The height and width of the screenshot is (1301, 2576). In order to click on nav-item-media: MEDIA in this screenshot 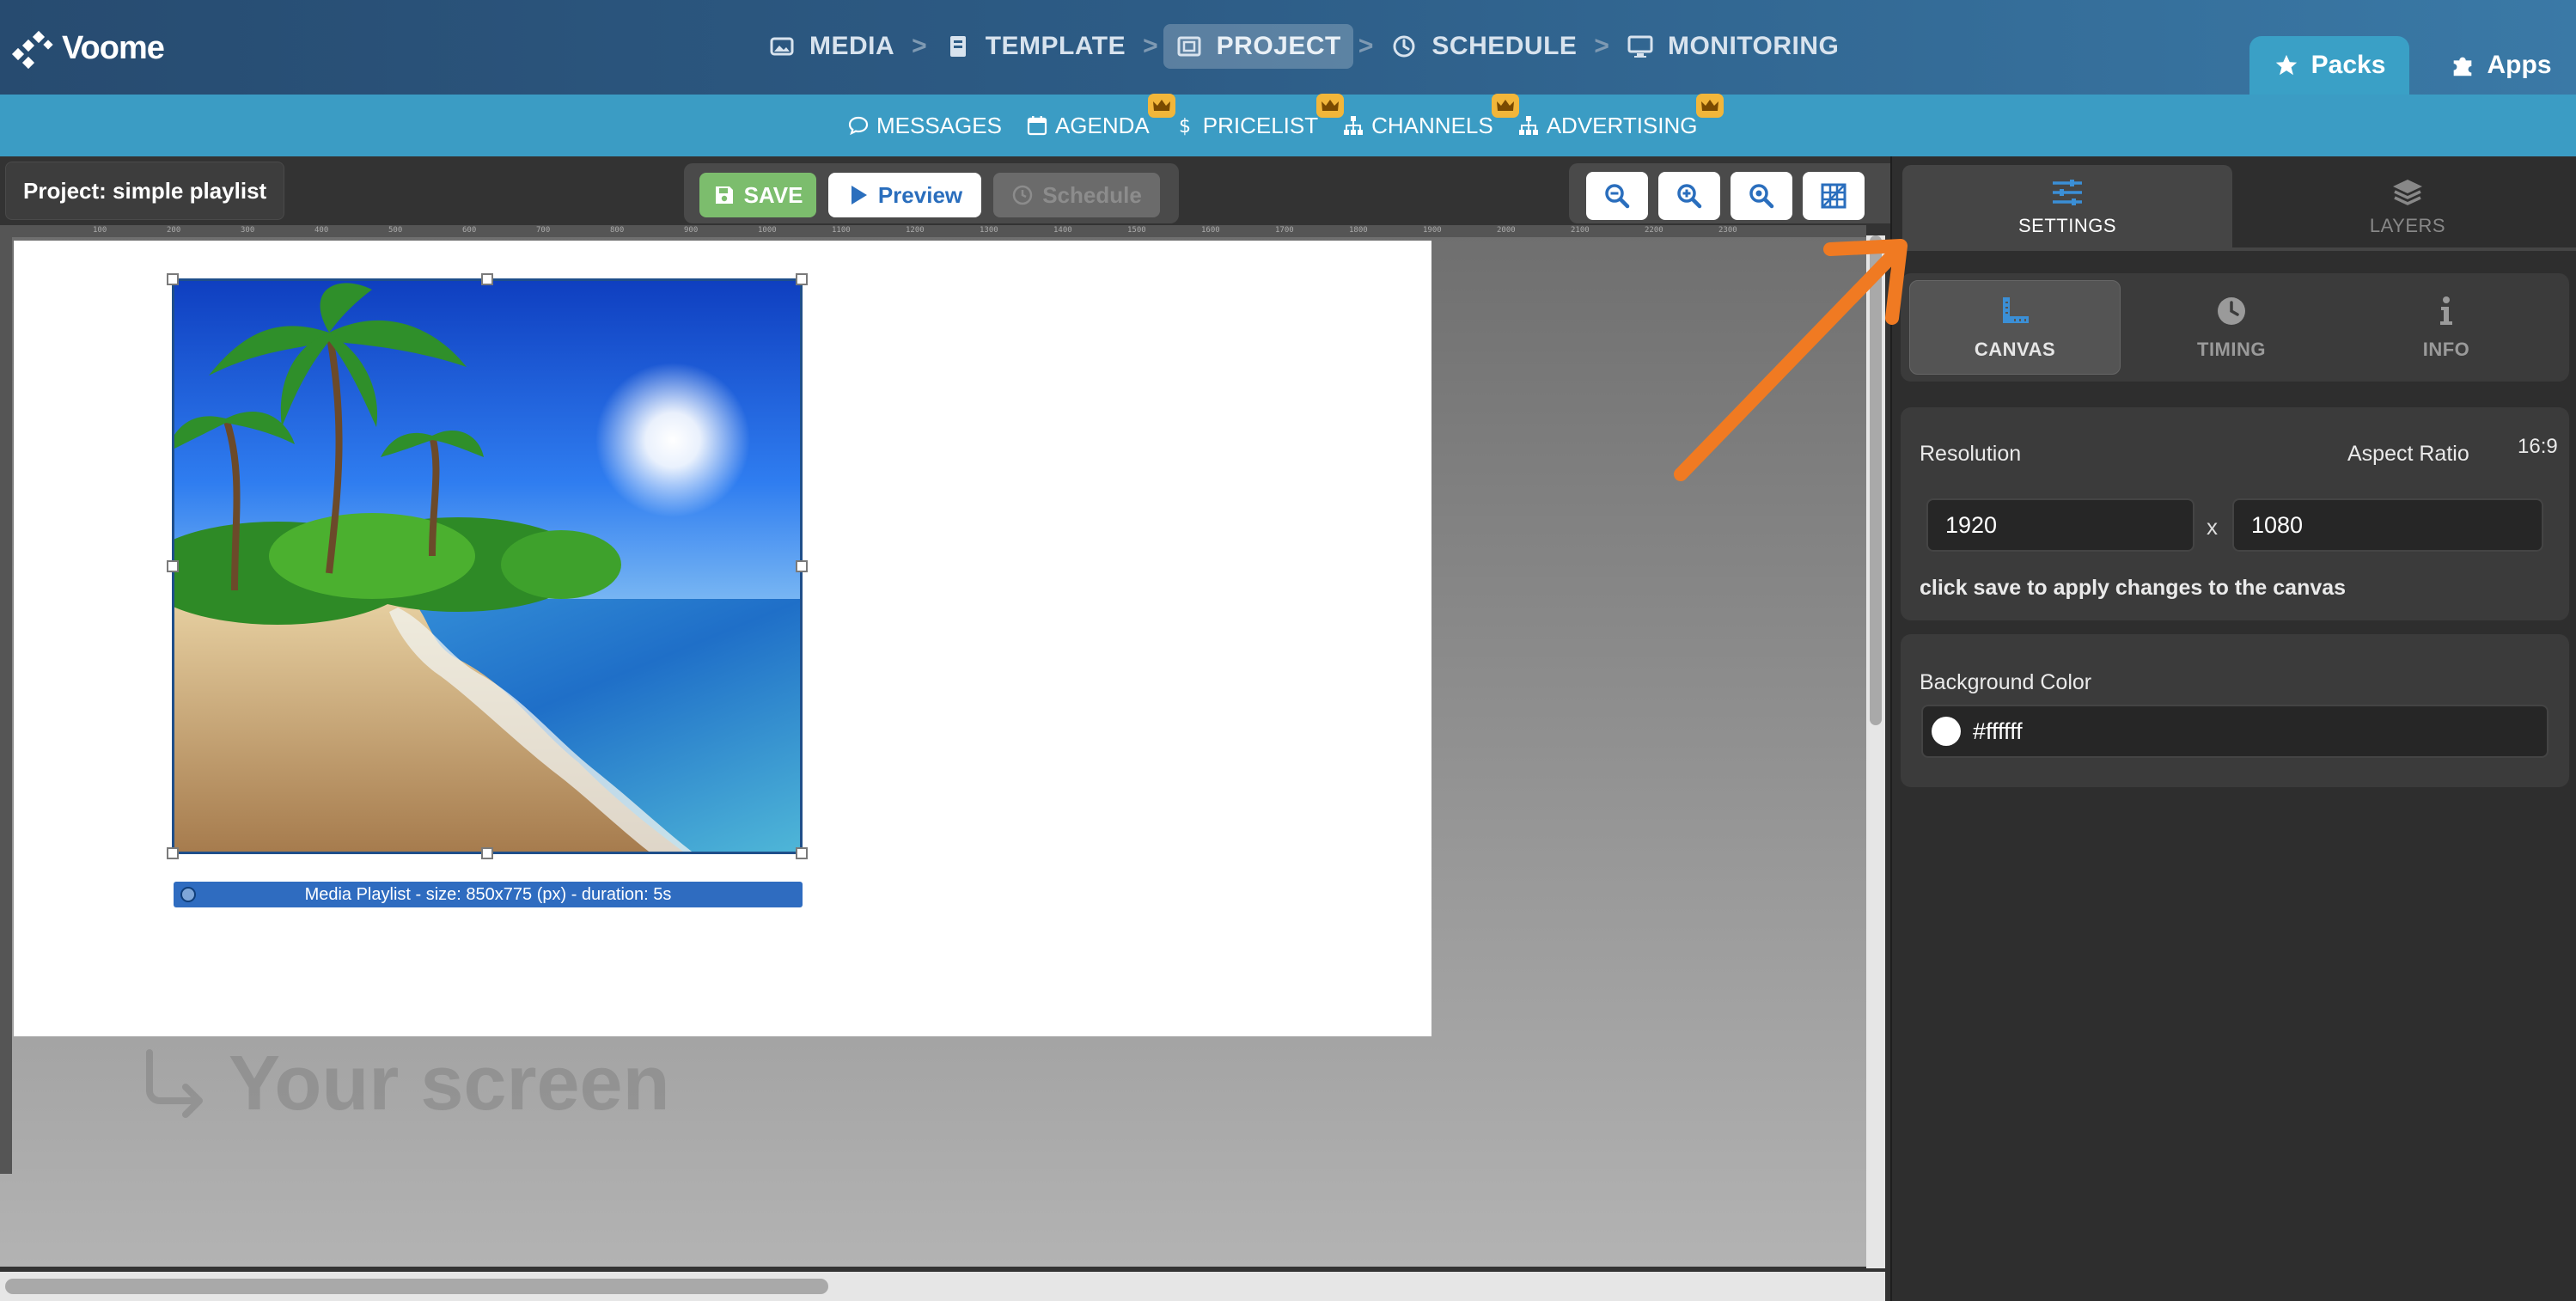, I will do `click(831, 46)`.